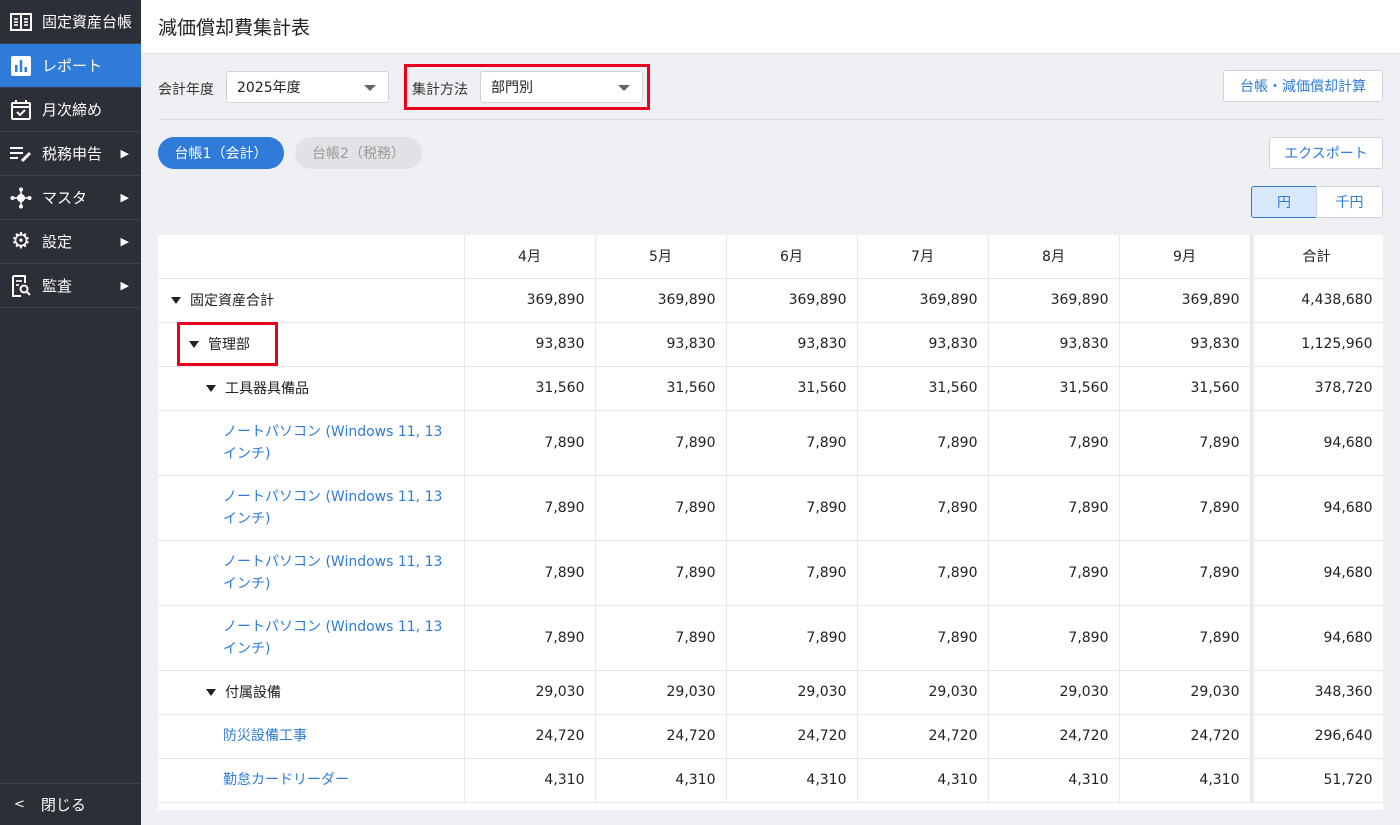  Describe the element at coordinates (512, 88) in the screenshot. I see `aggregation-method-value: 部門別` at that location.